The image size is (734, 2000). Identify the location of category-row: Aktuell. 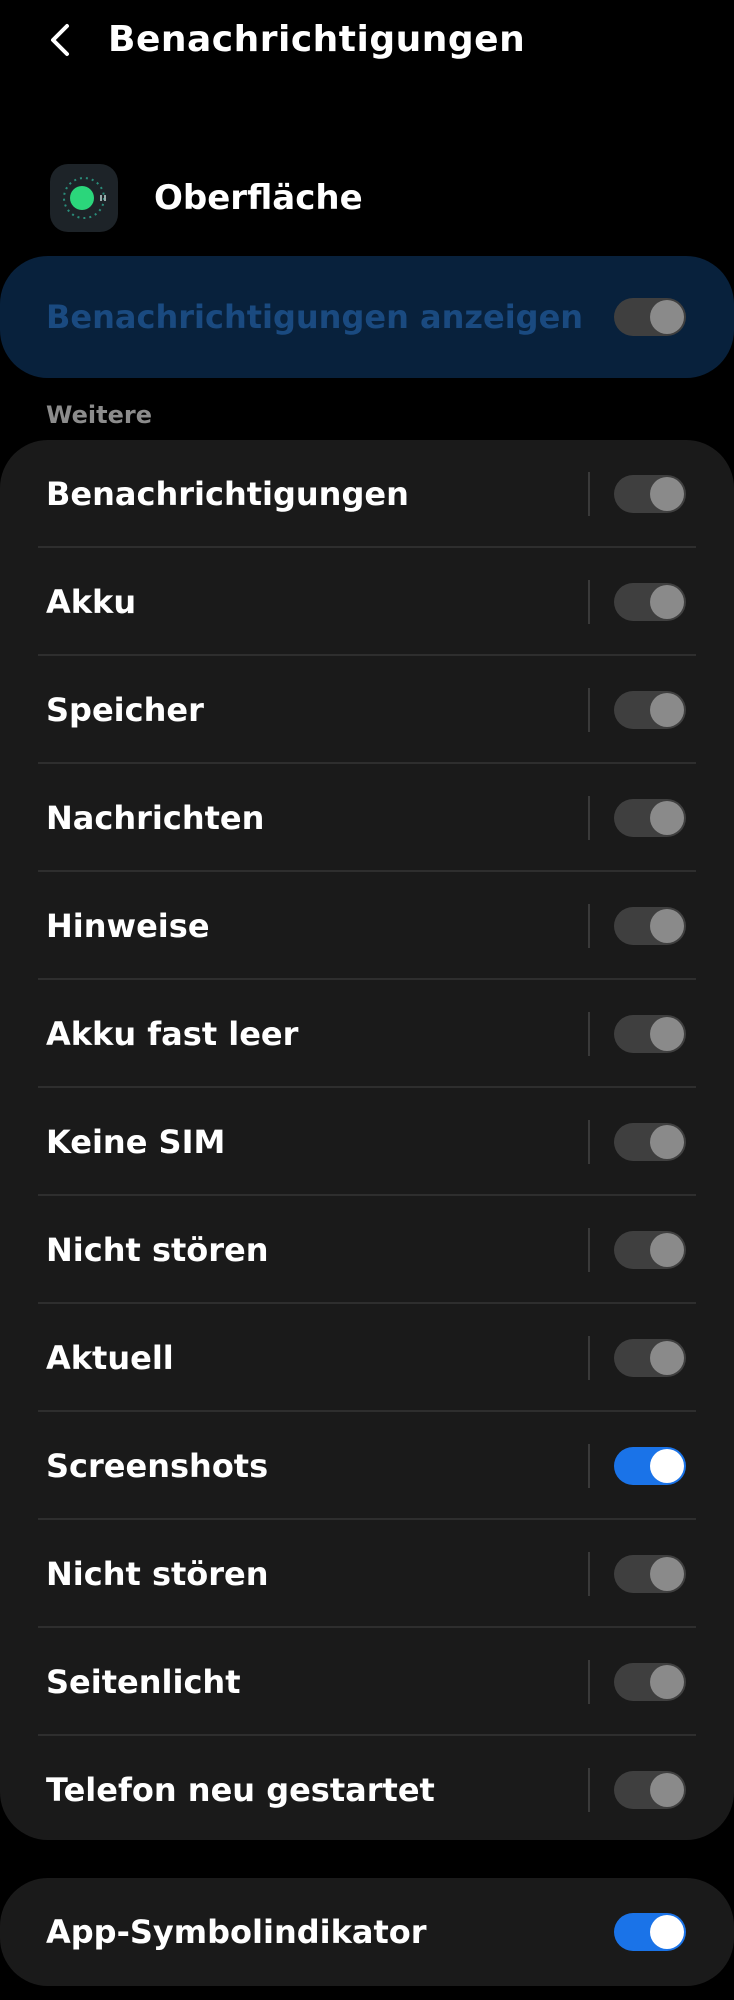
(367, 1358).